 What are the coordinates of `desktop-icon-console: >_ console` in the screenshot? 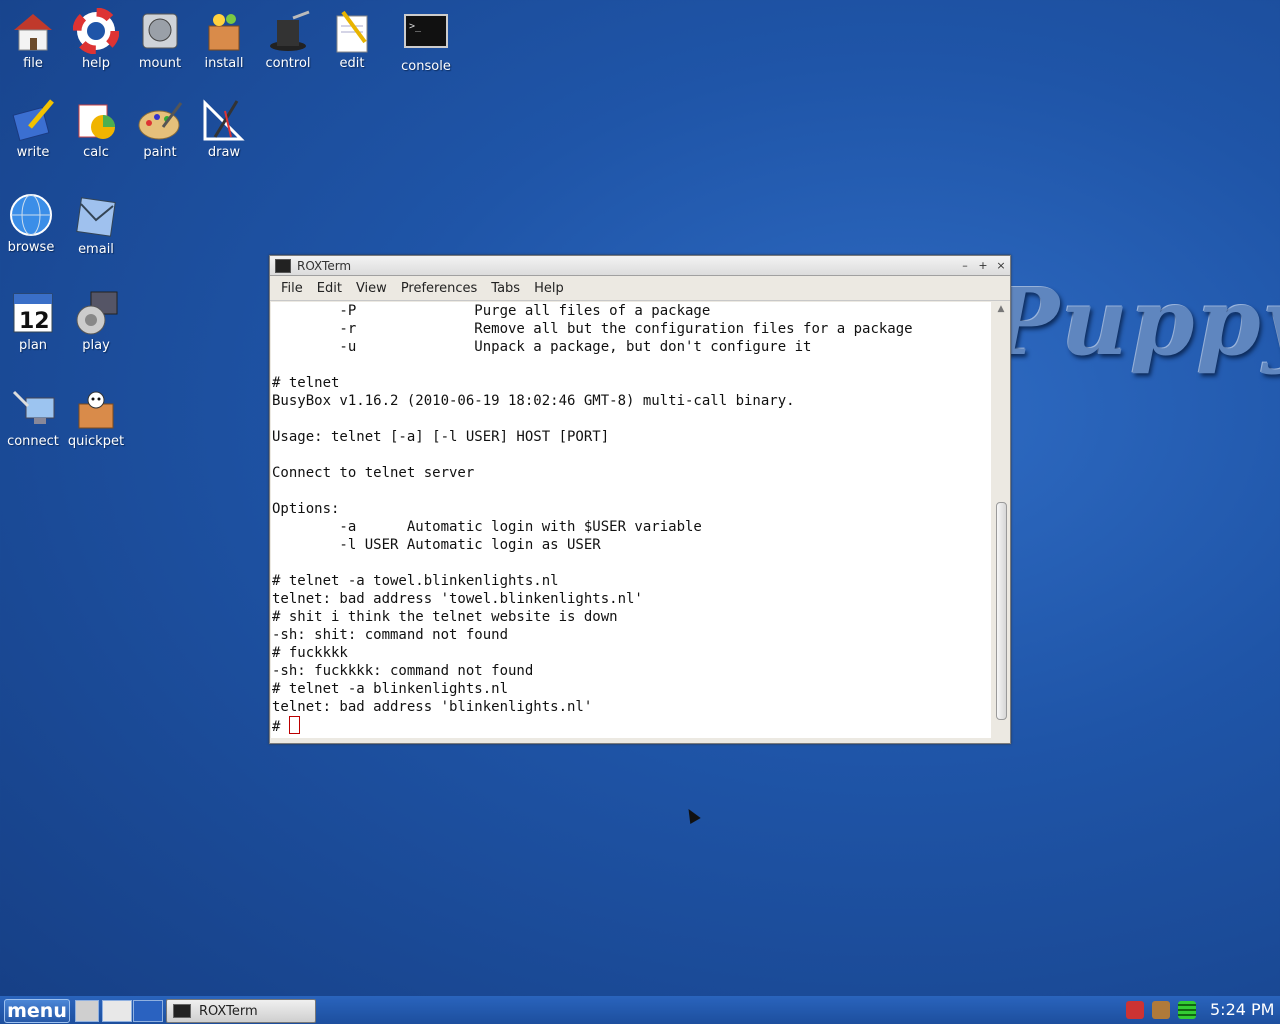 It's located at (426, 42).